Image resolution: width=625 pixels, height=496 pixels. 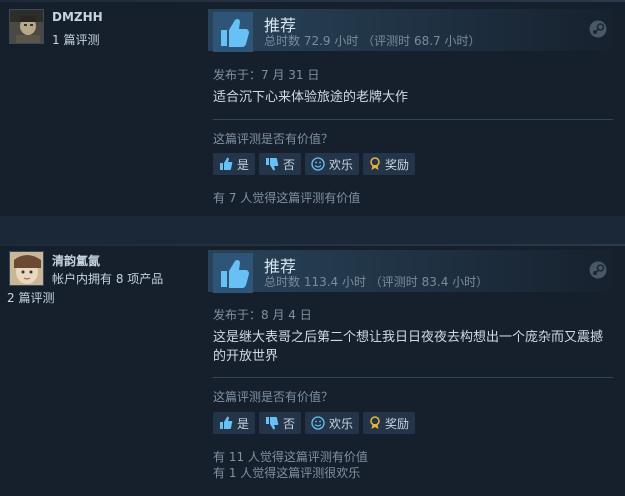 What do you see at coordinates (76, 260) in the screenshot?
I see `username: 清韵氲氤` at bounding box center [76, 260].